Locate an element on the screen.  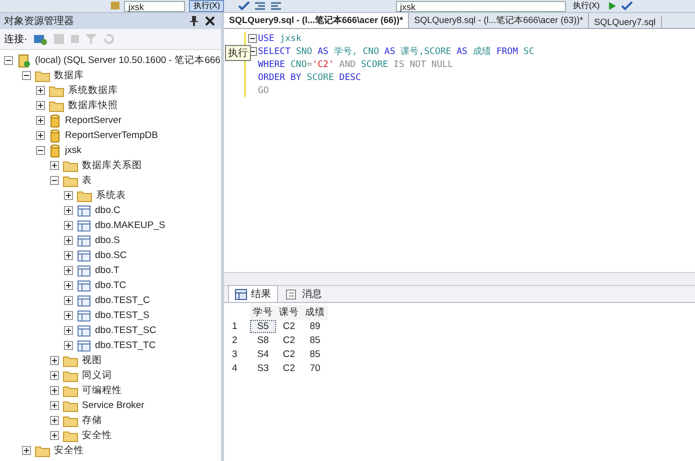
tree-item: ReportServer is located at coordinates (93, 120).